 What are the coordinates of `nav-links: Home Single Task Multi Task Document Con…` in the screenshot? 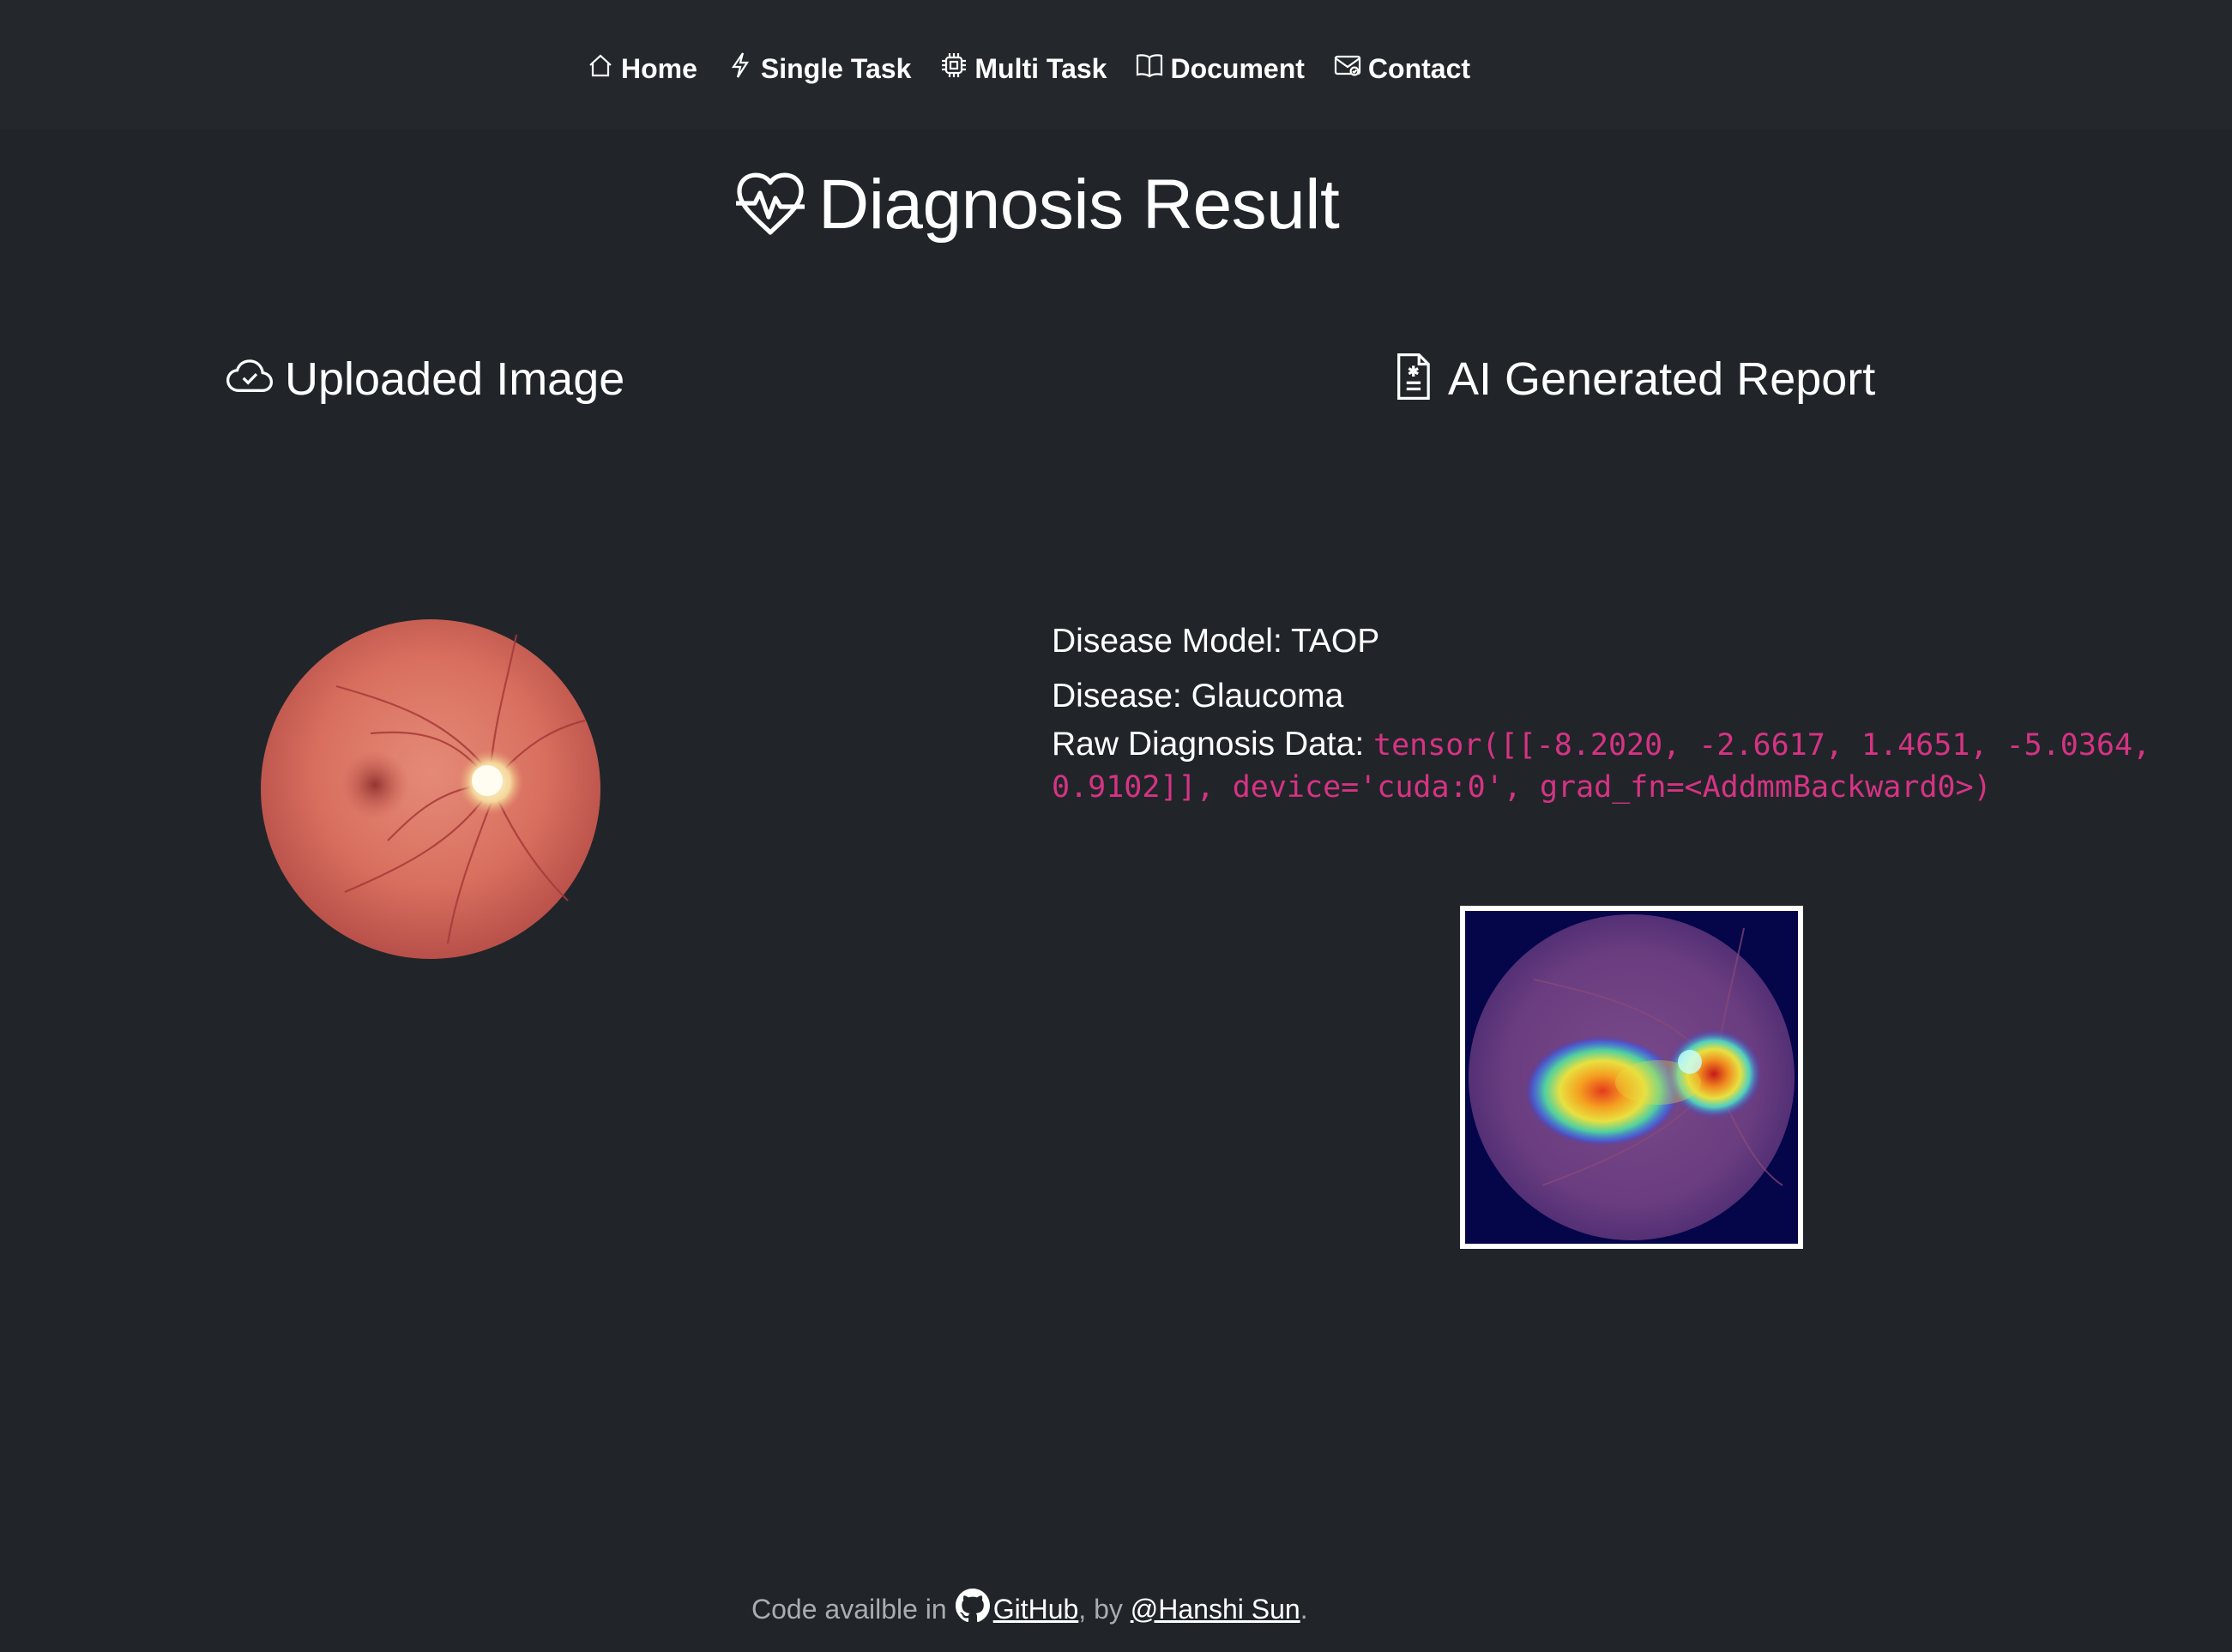 It's located at (1028, 68).